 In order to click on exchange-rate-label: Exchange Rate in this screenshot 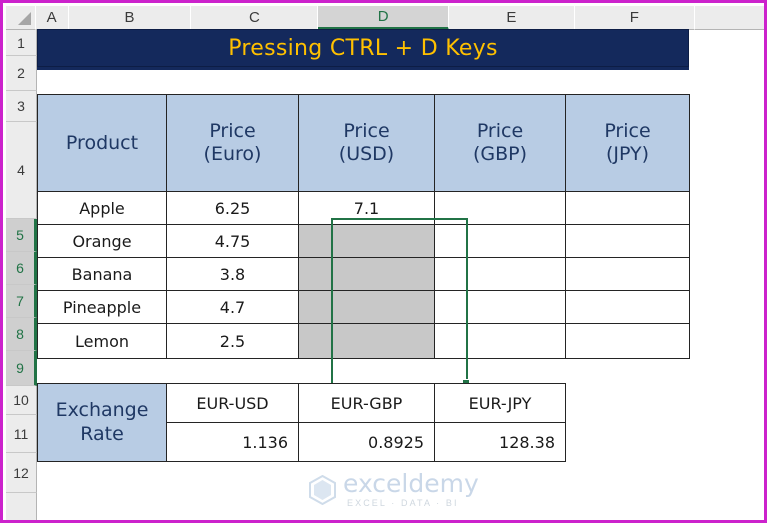, I will do `click(102, 422)`.